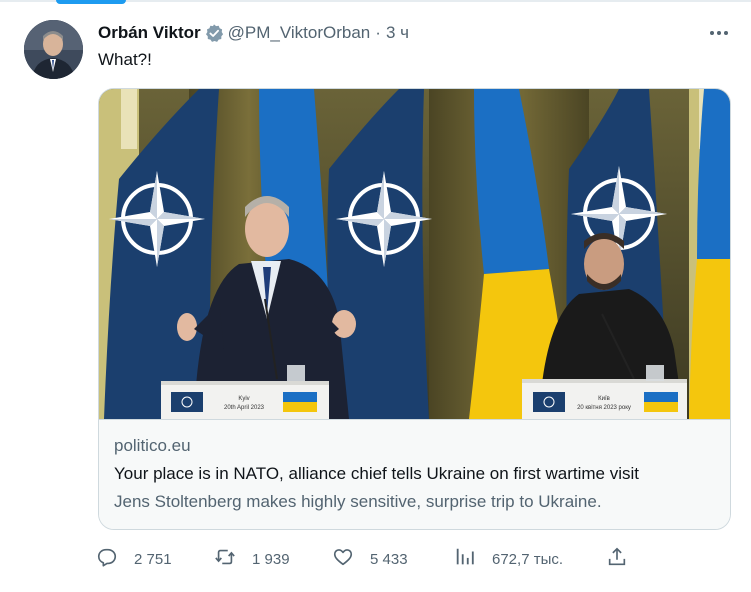 The width and height of the screenshot is (751, 592). What do you see at coordinates (214, 33) in the screenshot?
I see `verified-badge-icon` at bounding box center [214, 33].